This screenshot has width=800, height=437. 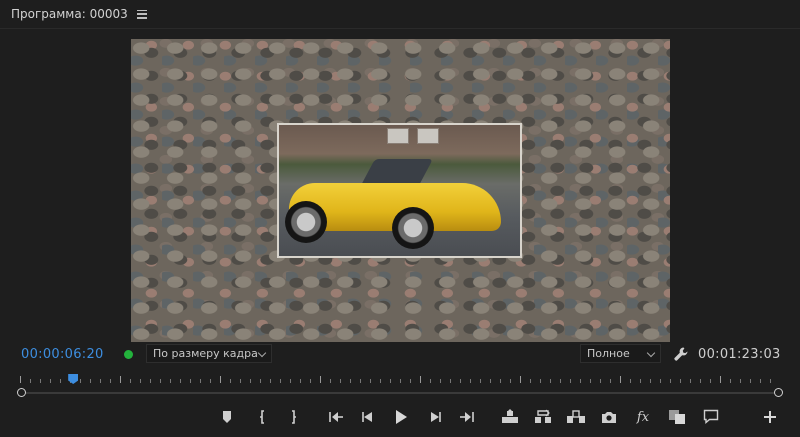 What do you see at coordinates (128, 354) in the screenshot?
I see `status-indicator` at bounding box center [128, 354].